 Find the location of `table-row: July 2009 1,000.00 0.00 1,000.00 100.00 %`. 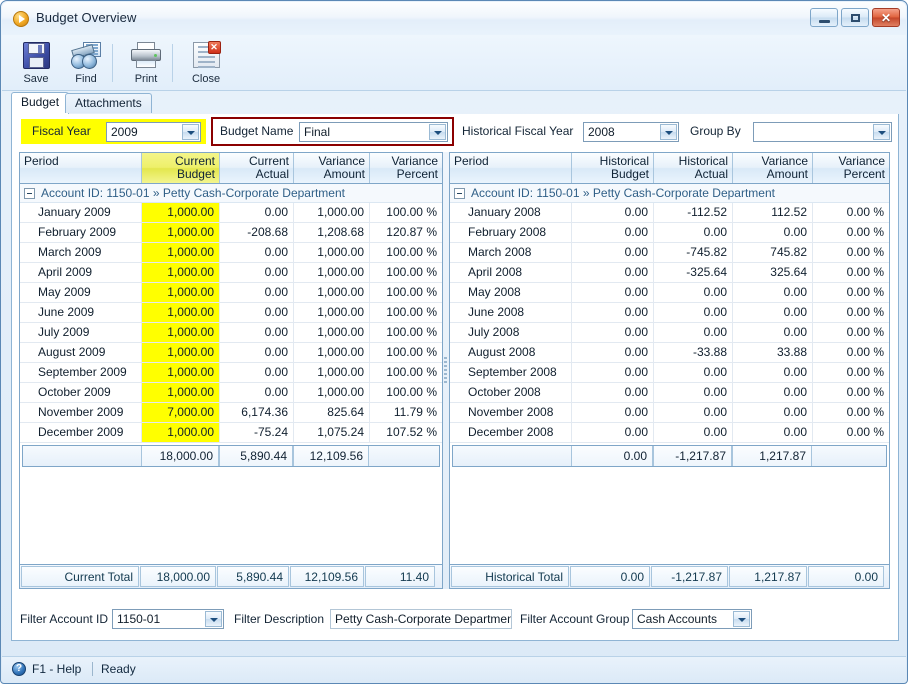

table-row: July 2009 1,000.00 0.00 1,000.00 100.00 % is located at coordinates (231, 333).